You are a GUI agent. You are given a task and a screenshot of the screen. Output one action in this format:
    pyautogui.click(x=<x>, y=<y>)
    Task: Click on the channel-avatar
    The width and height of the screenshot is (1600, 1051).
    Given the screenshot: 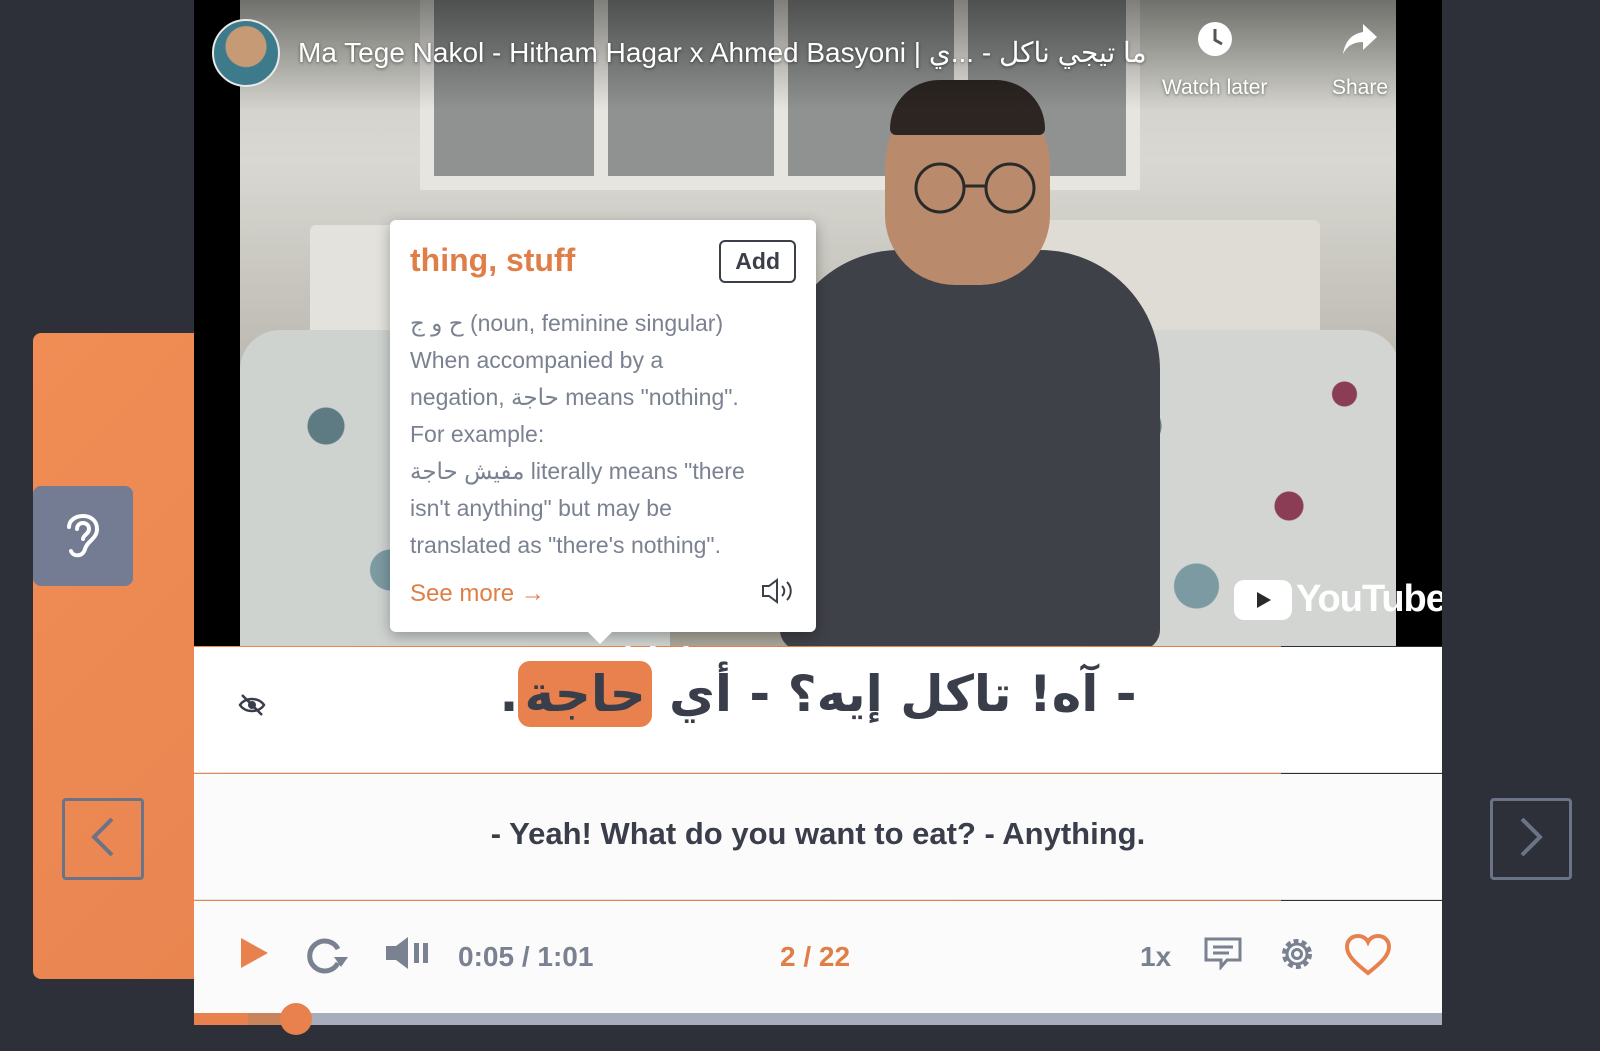 What is the action you would take?
    pyautogui.click(x=246, y=53)
    